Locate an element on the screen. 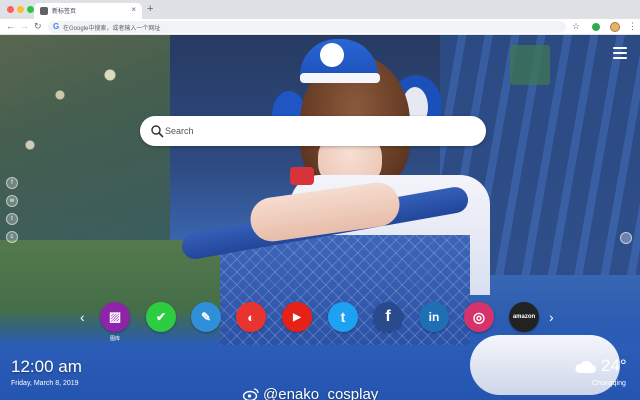 The width and height of the screenshot is (640, 400). tab-strip: 新标签页 × + is located at coordinates (320, 9).